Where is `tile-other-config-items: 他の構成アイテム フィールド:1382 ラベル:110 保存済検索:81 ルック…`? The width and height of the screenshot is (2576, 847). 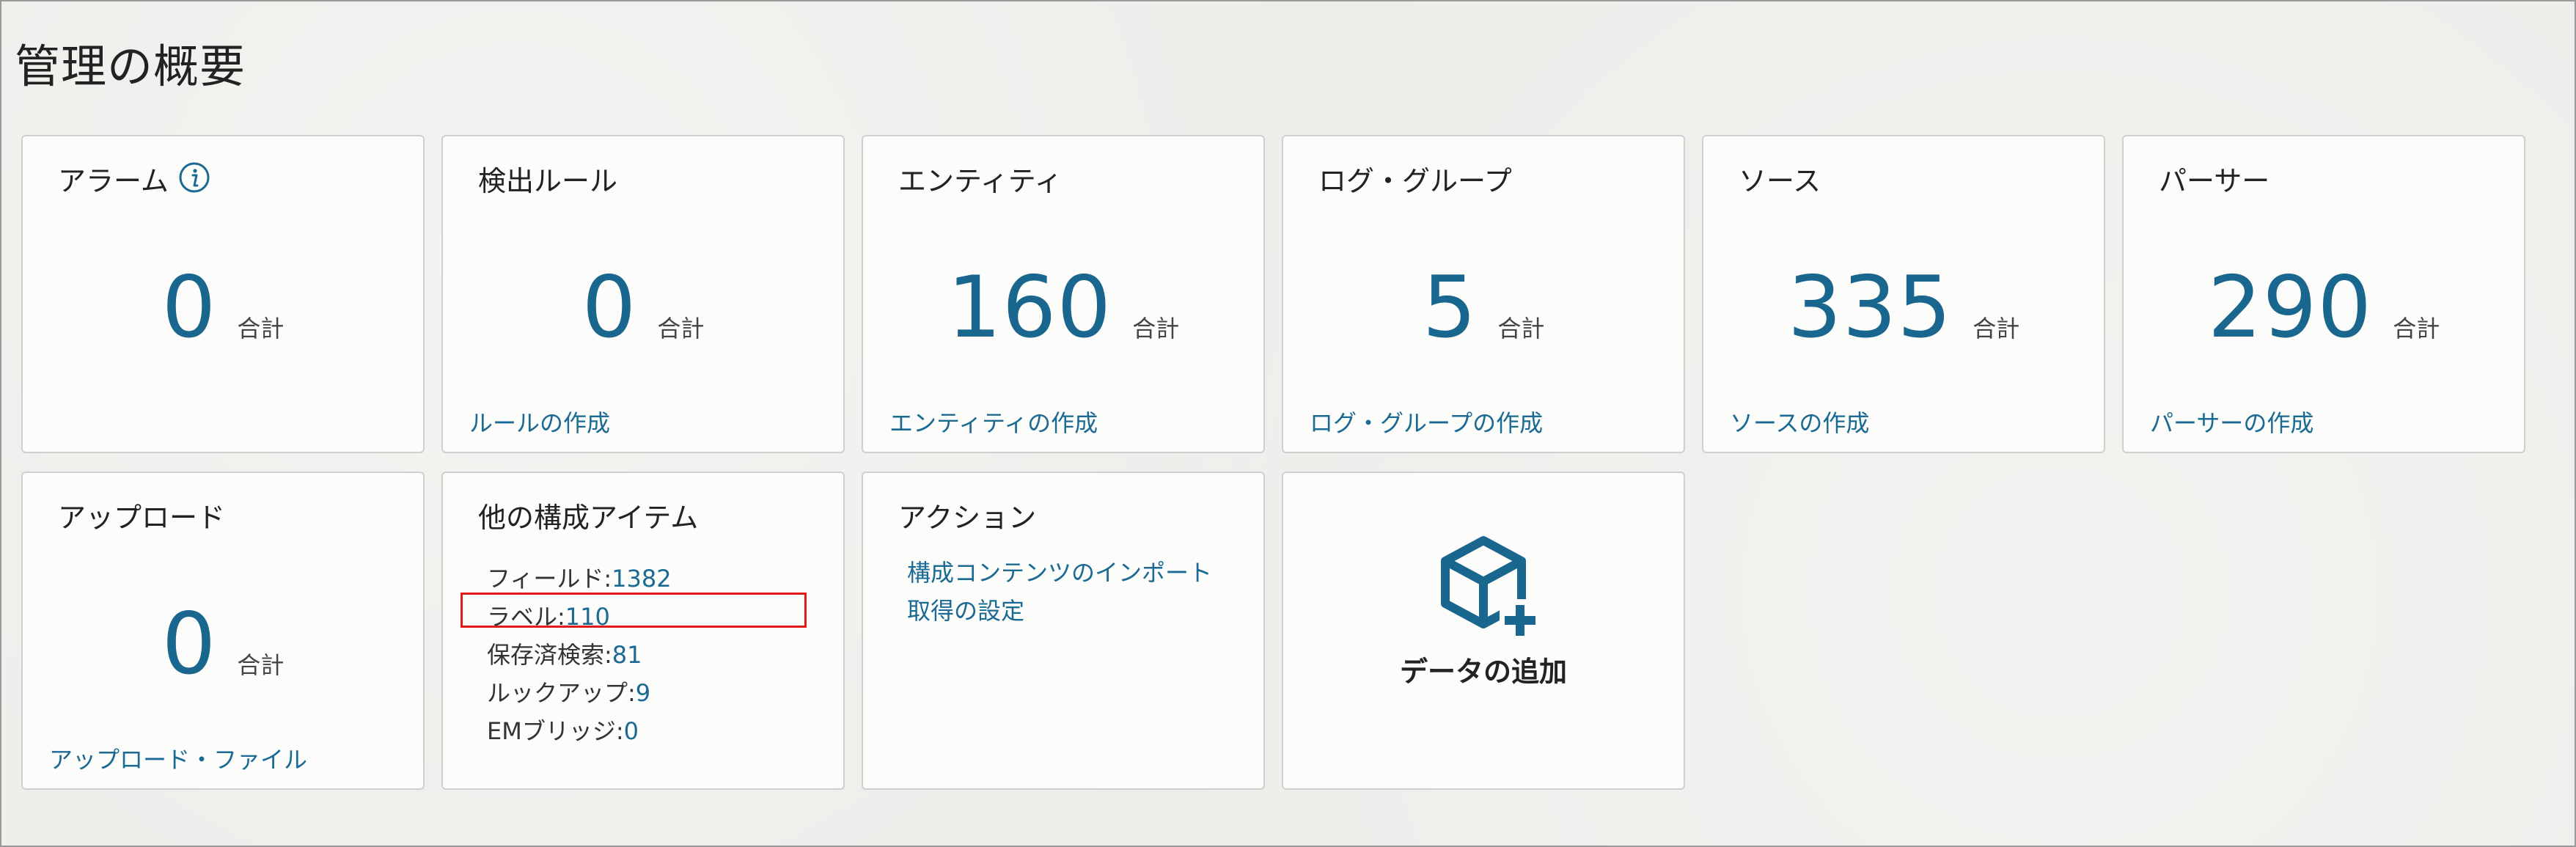 tile-other-config-items: 他の構成アイテム フィールド:1382 ラベル:110 保存済検索:81 ルック… is located at coordinates (643, 631).